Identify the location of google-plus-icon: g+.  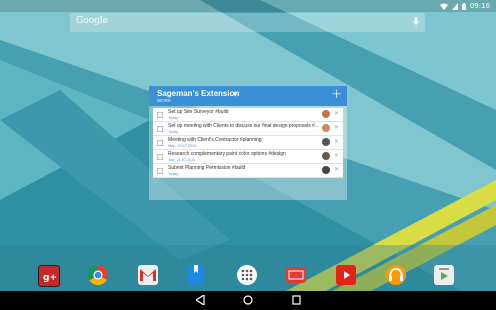
(49, 276).